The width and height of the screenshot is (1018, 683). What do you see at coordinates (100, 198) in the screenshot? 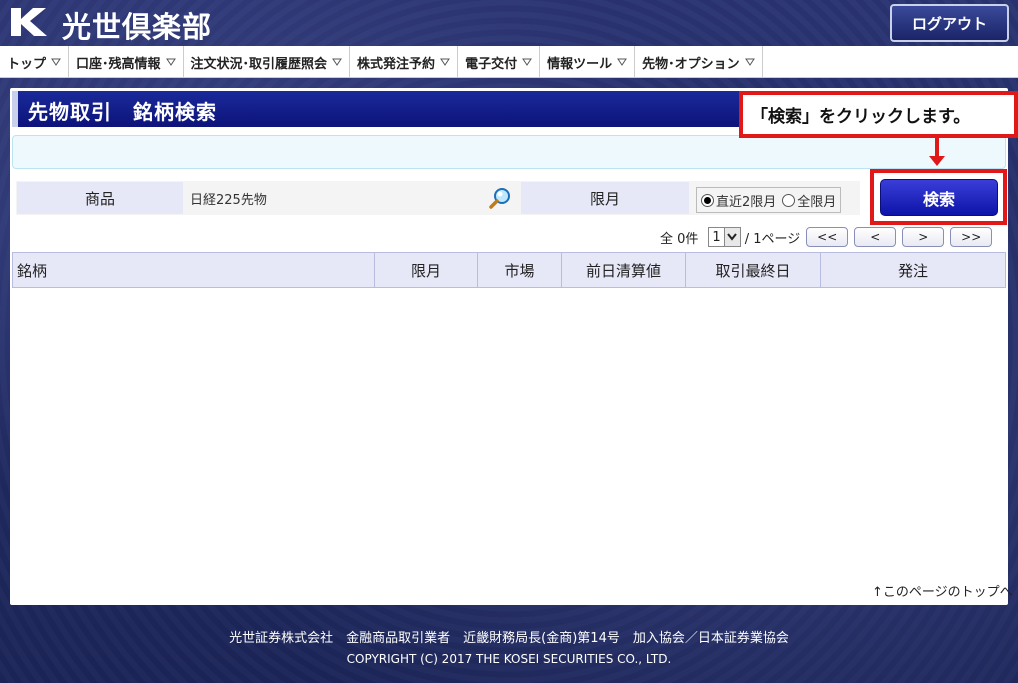
I see `product-label: 商品` at bounding box center [100, 198].